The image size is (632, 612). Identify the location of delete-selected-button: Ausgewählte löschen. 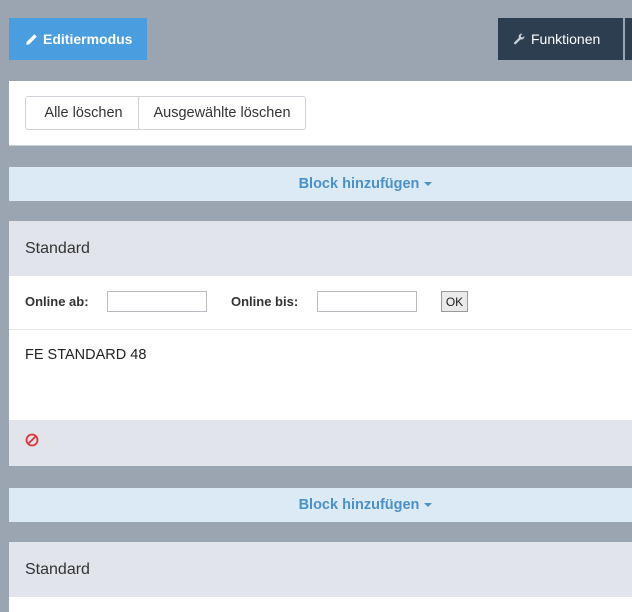
(222, 113).